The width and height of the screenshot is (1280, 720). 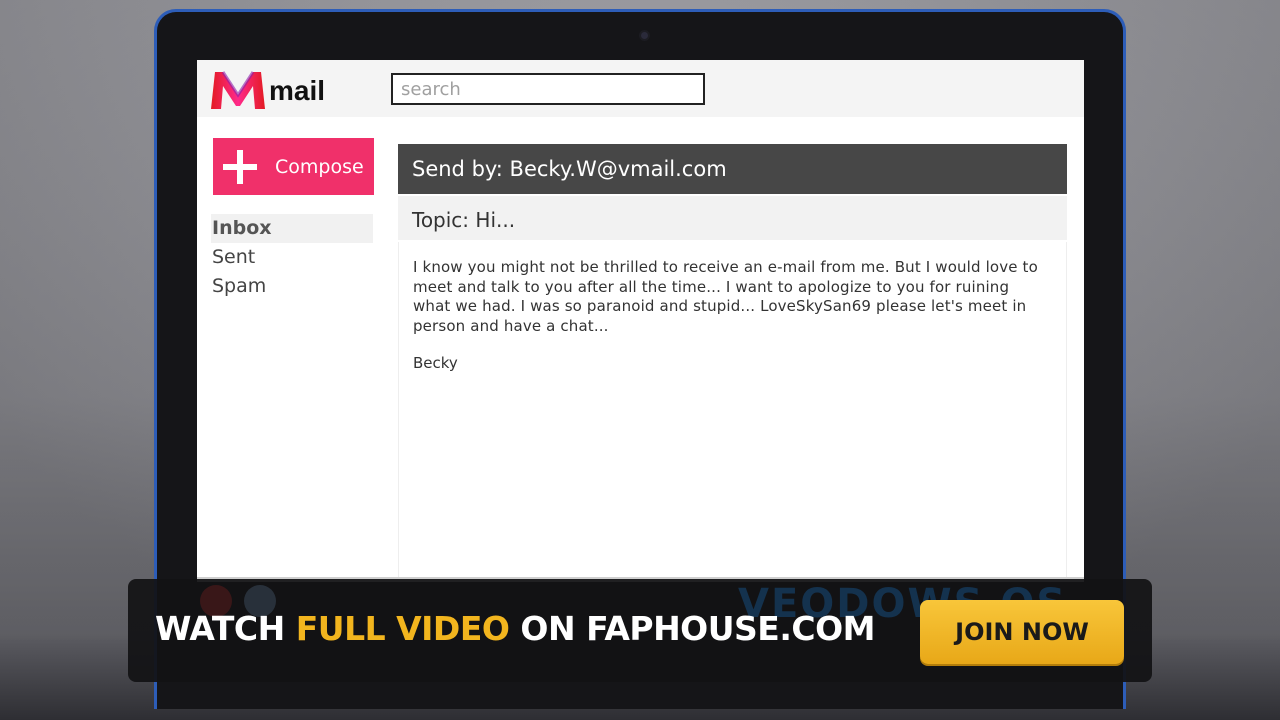 I want to click on watch-suffix: ON FAPHOUSE.COM, so click(x=692, y=628).